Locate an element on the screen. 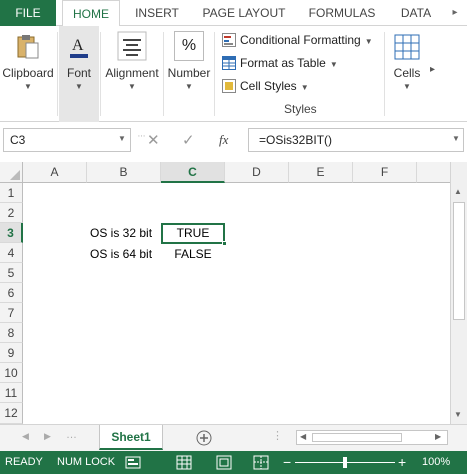 The image size is (467, 474). format-as-table-button: Format as Table ▼ is located at coordinates (280, 63).